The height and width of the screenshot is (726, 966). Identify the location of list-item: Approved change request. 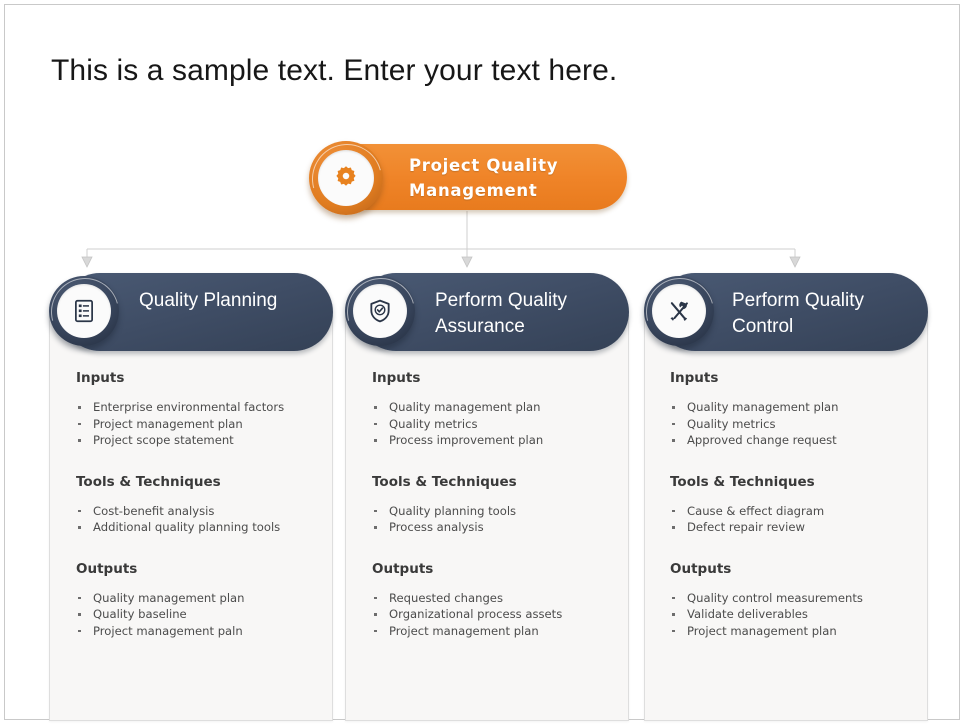
(795, 440).